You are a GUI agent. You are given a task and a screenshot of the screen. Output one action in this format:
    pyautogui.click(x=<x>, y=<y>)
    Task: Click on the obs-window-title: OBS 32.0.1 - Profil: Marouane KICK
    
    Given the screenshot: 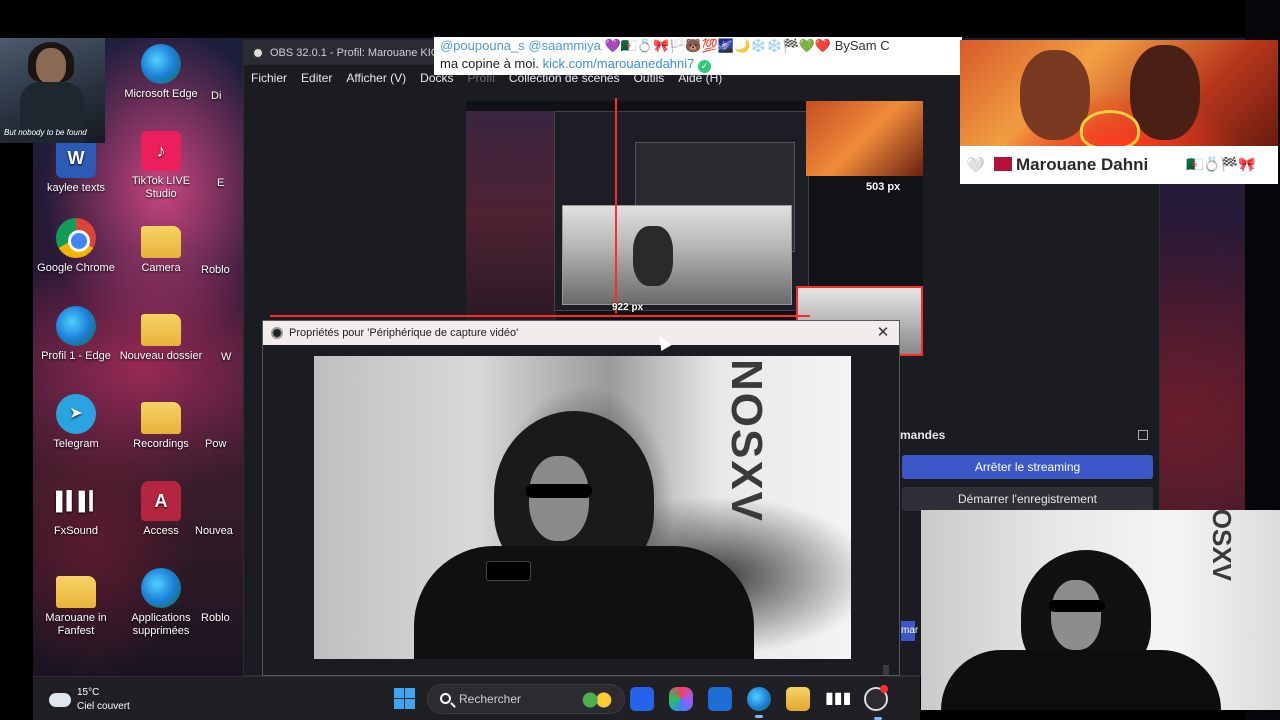 What is the action you would take?
    pyautogui.click(x=358, y=53)
    